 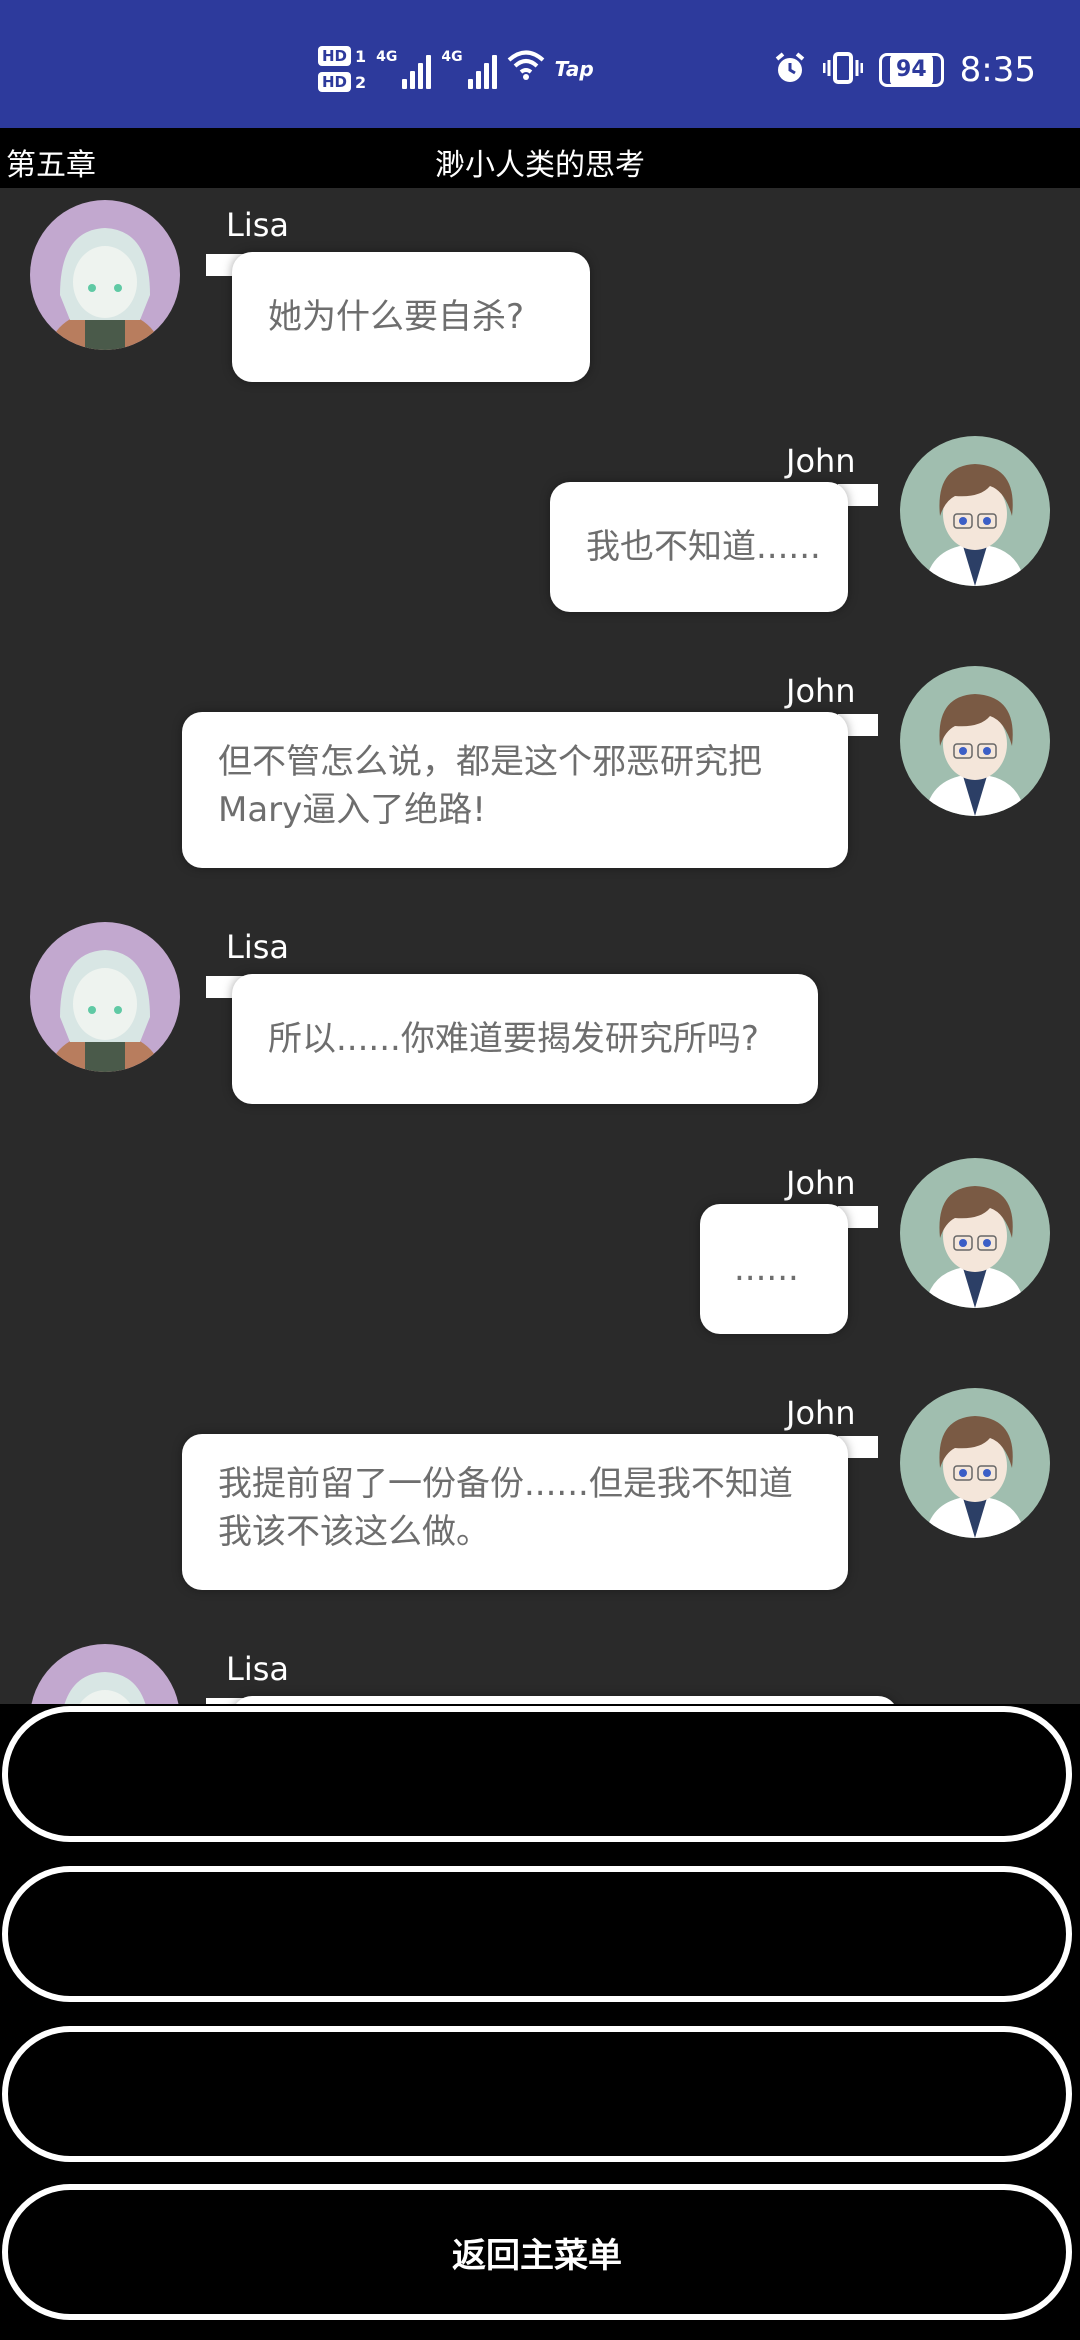 I want to click on message-bubble: 她为什么要自杀?, so click(x=411, y=317).